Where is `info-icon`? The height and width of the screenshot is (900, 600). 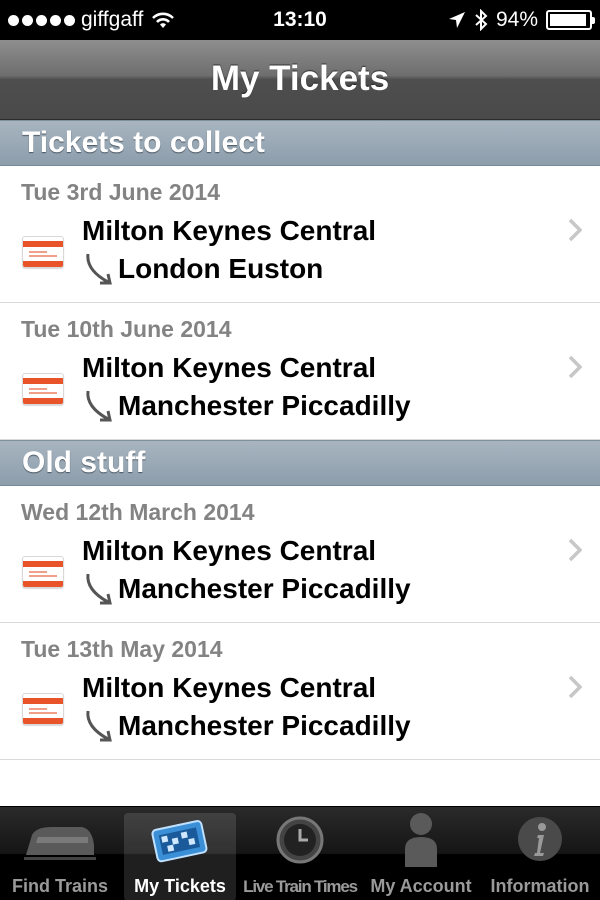
info-icon is located at coordinates (540, 839).